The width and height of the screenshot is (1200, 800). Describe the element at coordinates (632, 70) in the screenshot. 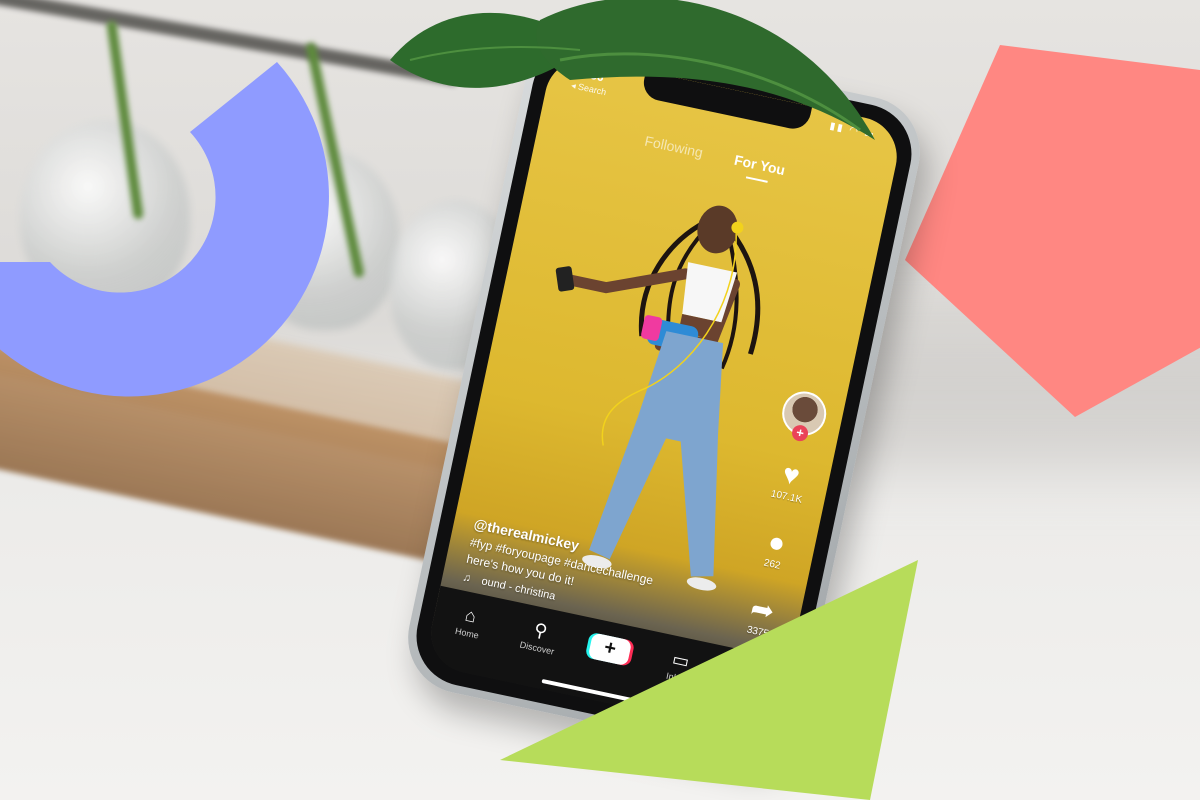

I see `pothos-leaf` at that location.